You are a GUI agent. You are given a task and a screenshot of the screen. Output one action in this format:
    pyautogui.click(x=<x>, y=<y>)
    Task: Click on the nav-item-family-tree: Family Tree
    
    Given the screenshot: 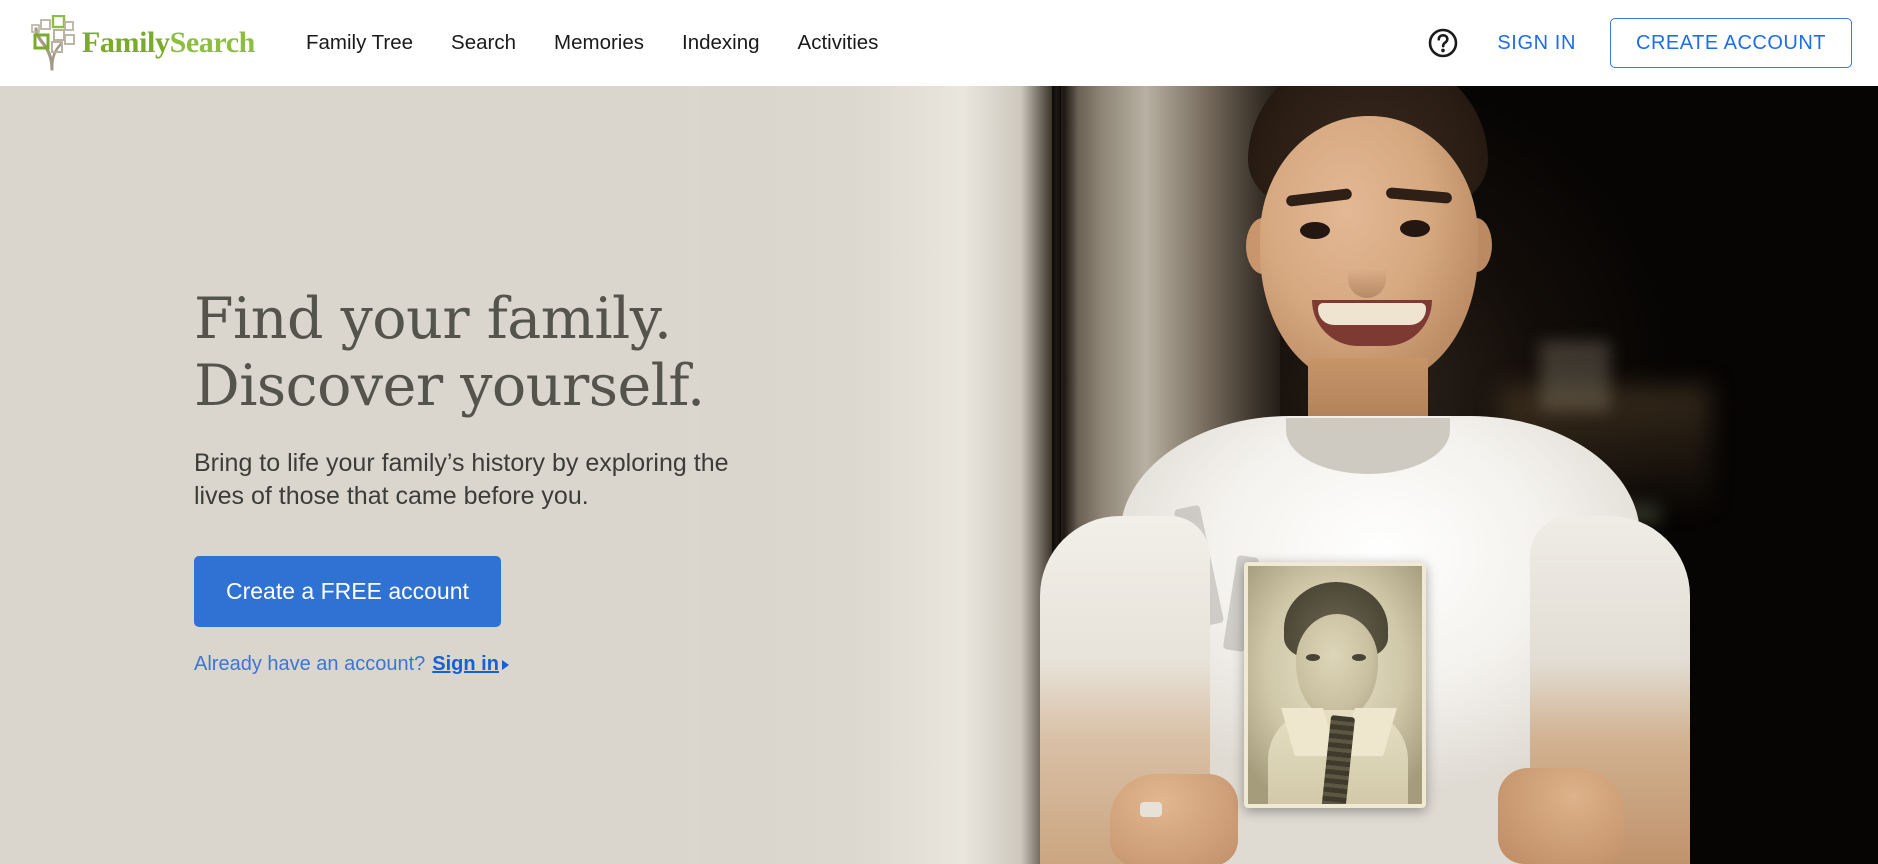 What is the action you would take?
    pyautogui.click(x=359, y=43)
    